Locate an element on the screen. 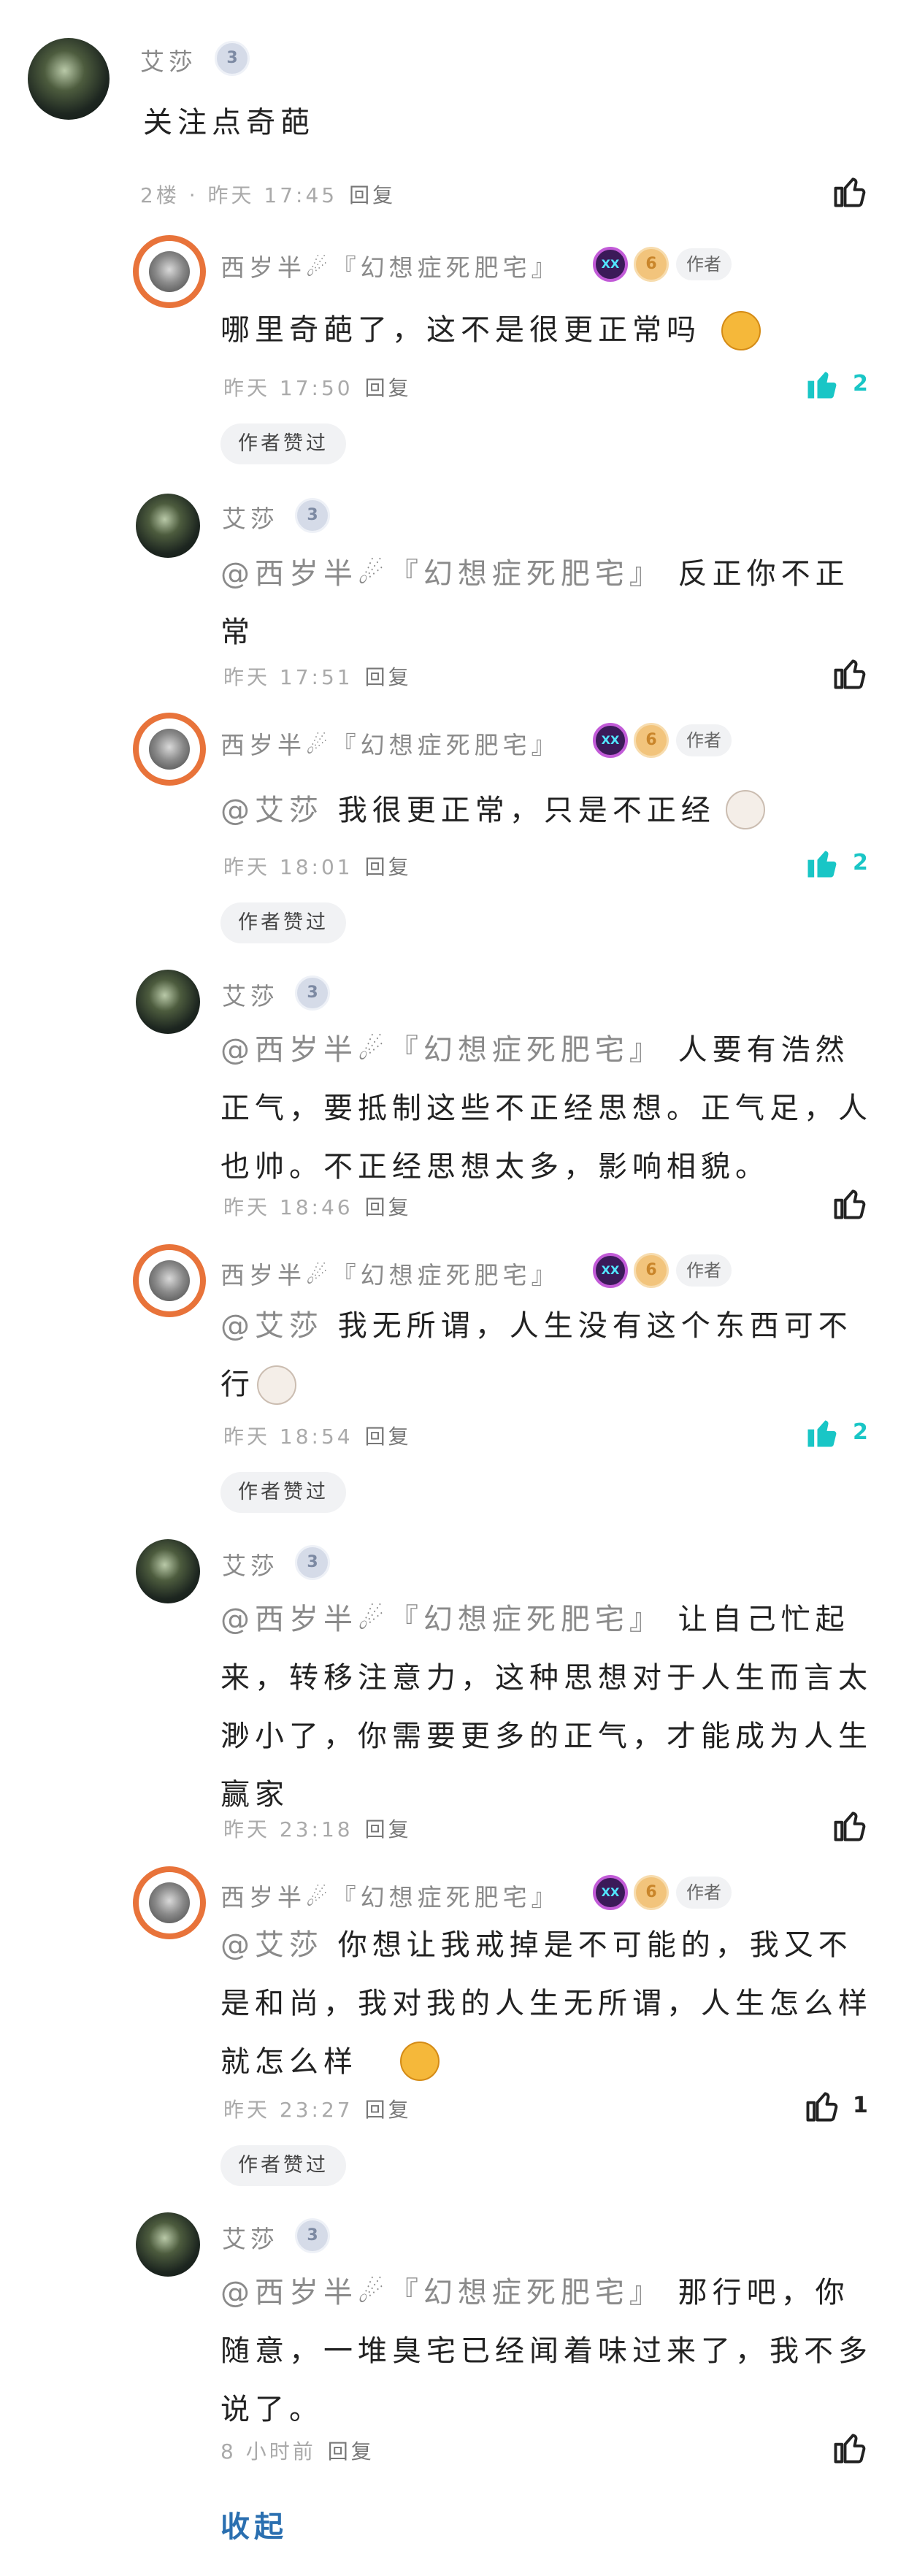 This screenshot has width=917, height=2576. comment-meta: 昨天 23:27 回复 is located at coordinates (317, 2108).